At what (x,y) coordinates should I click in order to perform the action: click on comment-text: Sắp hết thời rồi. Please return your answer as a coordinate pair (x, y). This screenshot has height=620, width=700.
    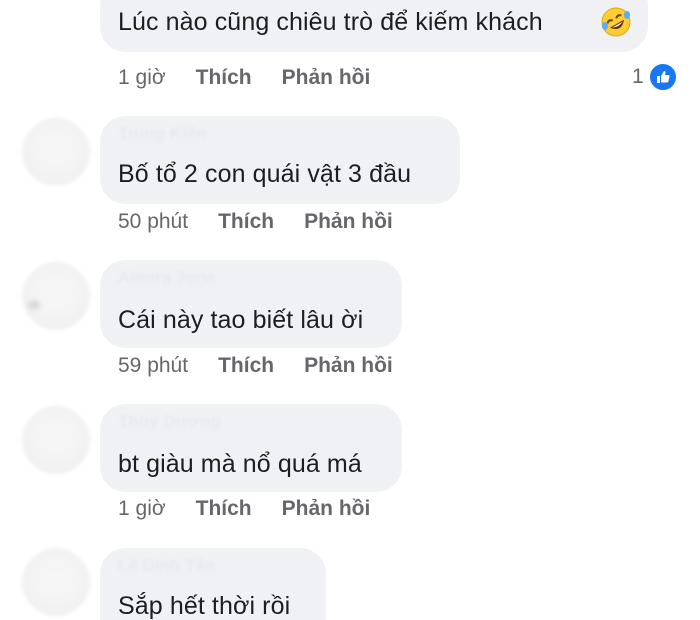
    Looking at the image, I should click on (204, 606).